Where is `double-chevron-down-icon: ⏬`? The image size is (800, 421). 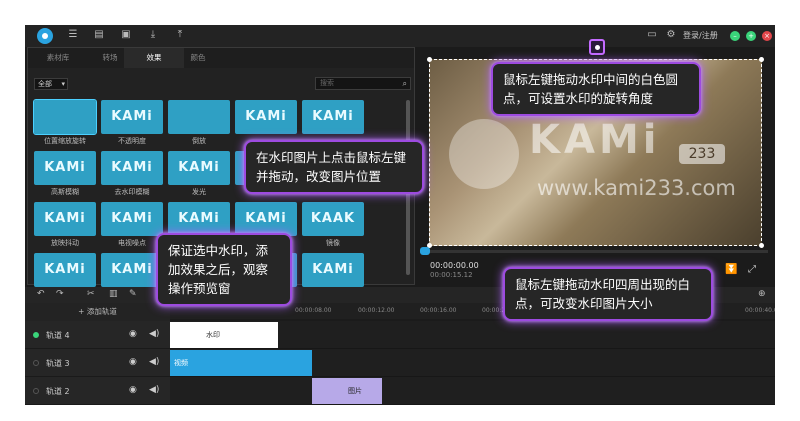
double-chevron-down-icon: ⏬ is located at coordinates (731, 269).